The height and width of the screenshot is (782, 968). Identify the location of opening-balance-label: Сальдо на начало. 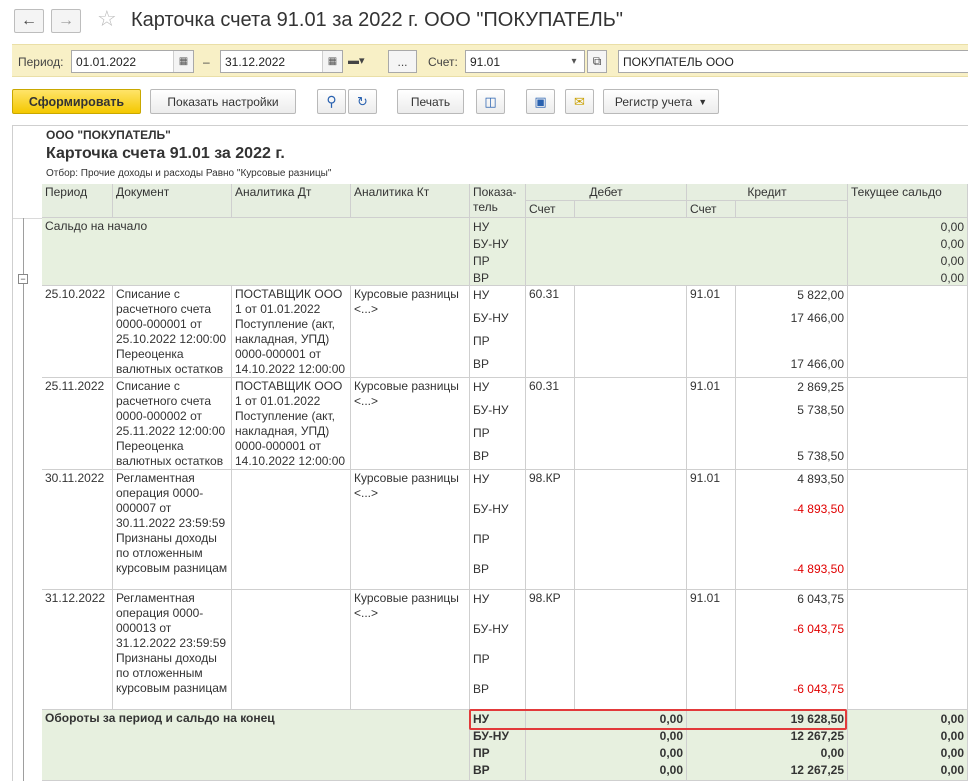
(256, 252).